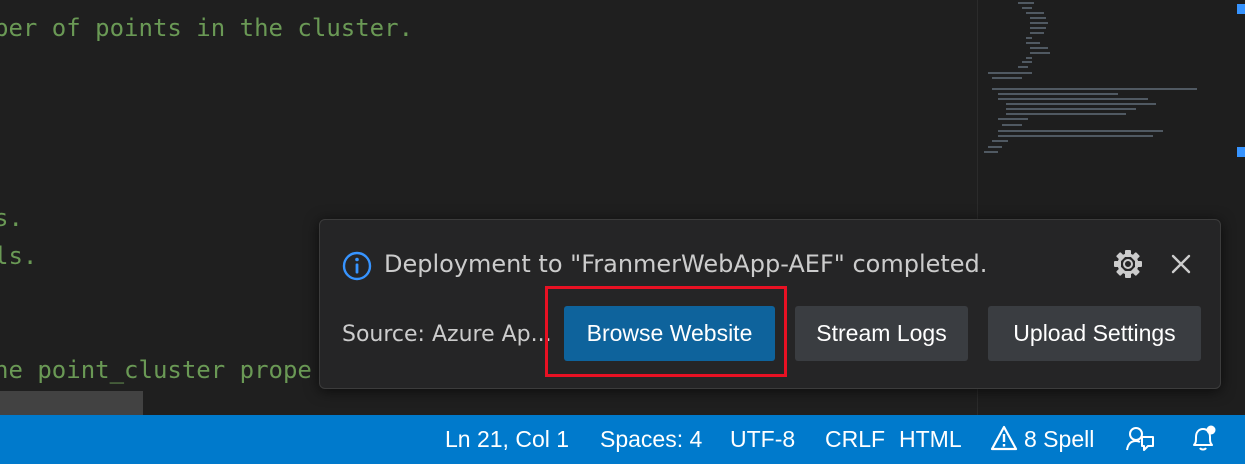  Describe the element at coordinates (357, 266) in the screenshot. I see `info-icon` at that location.